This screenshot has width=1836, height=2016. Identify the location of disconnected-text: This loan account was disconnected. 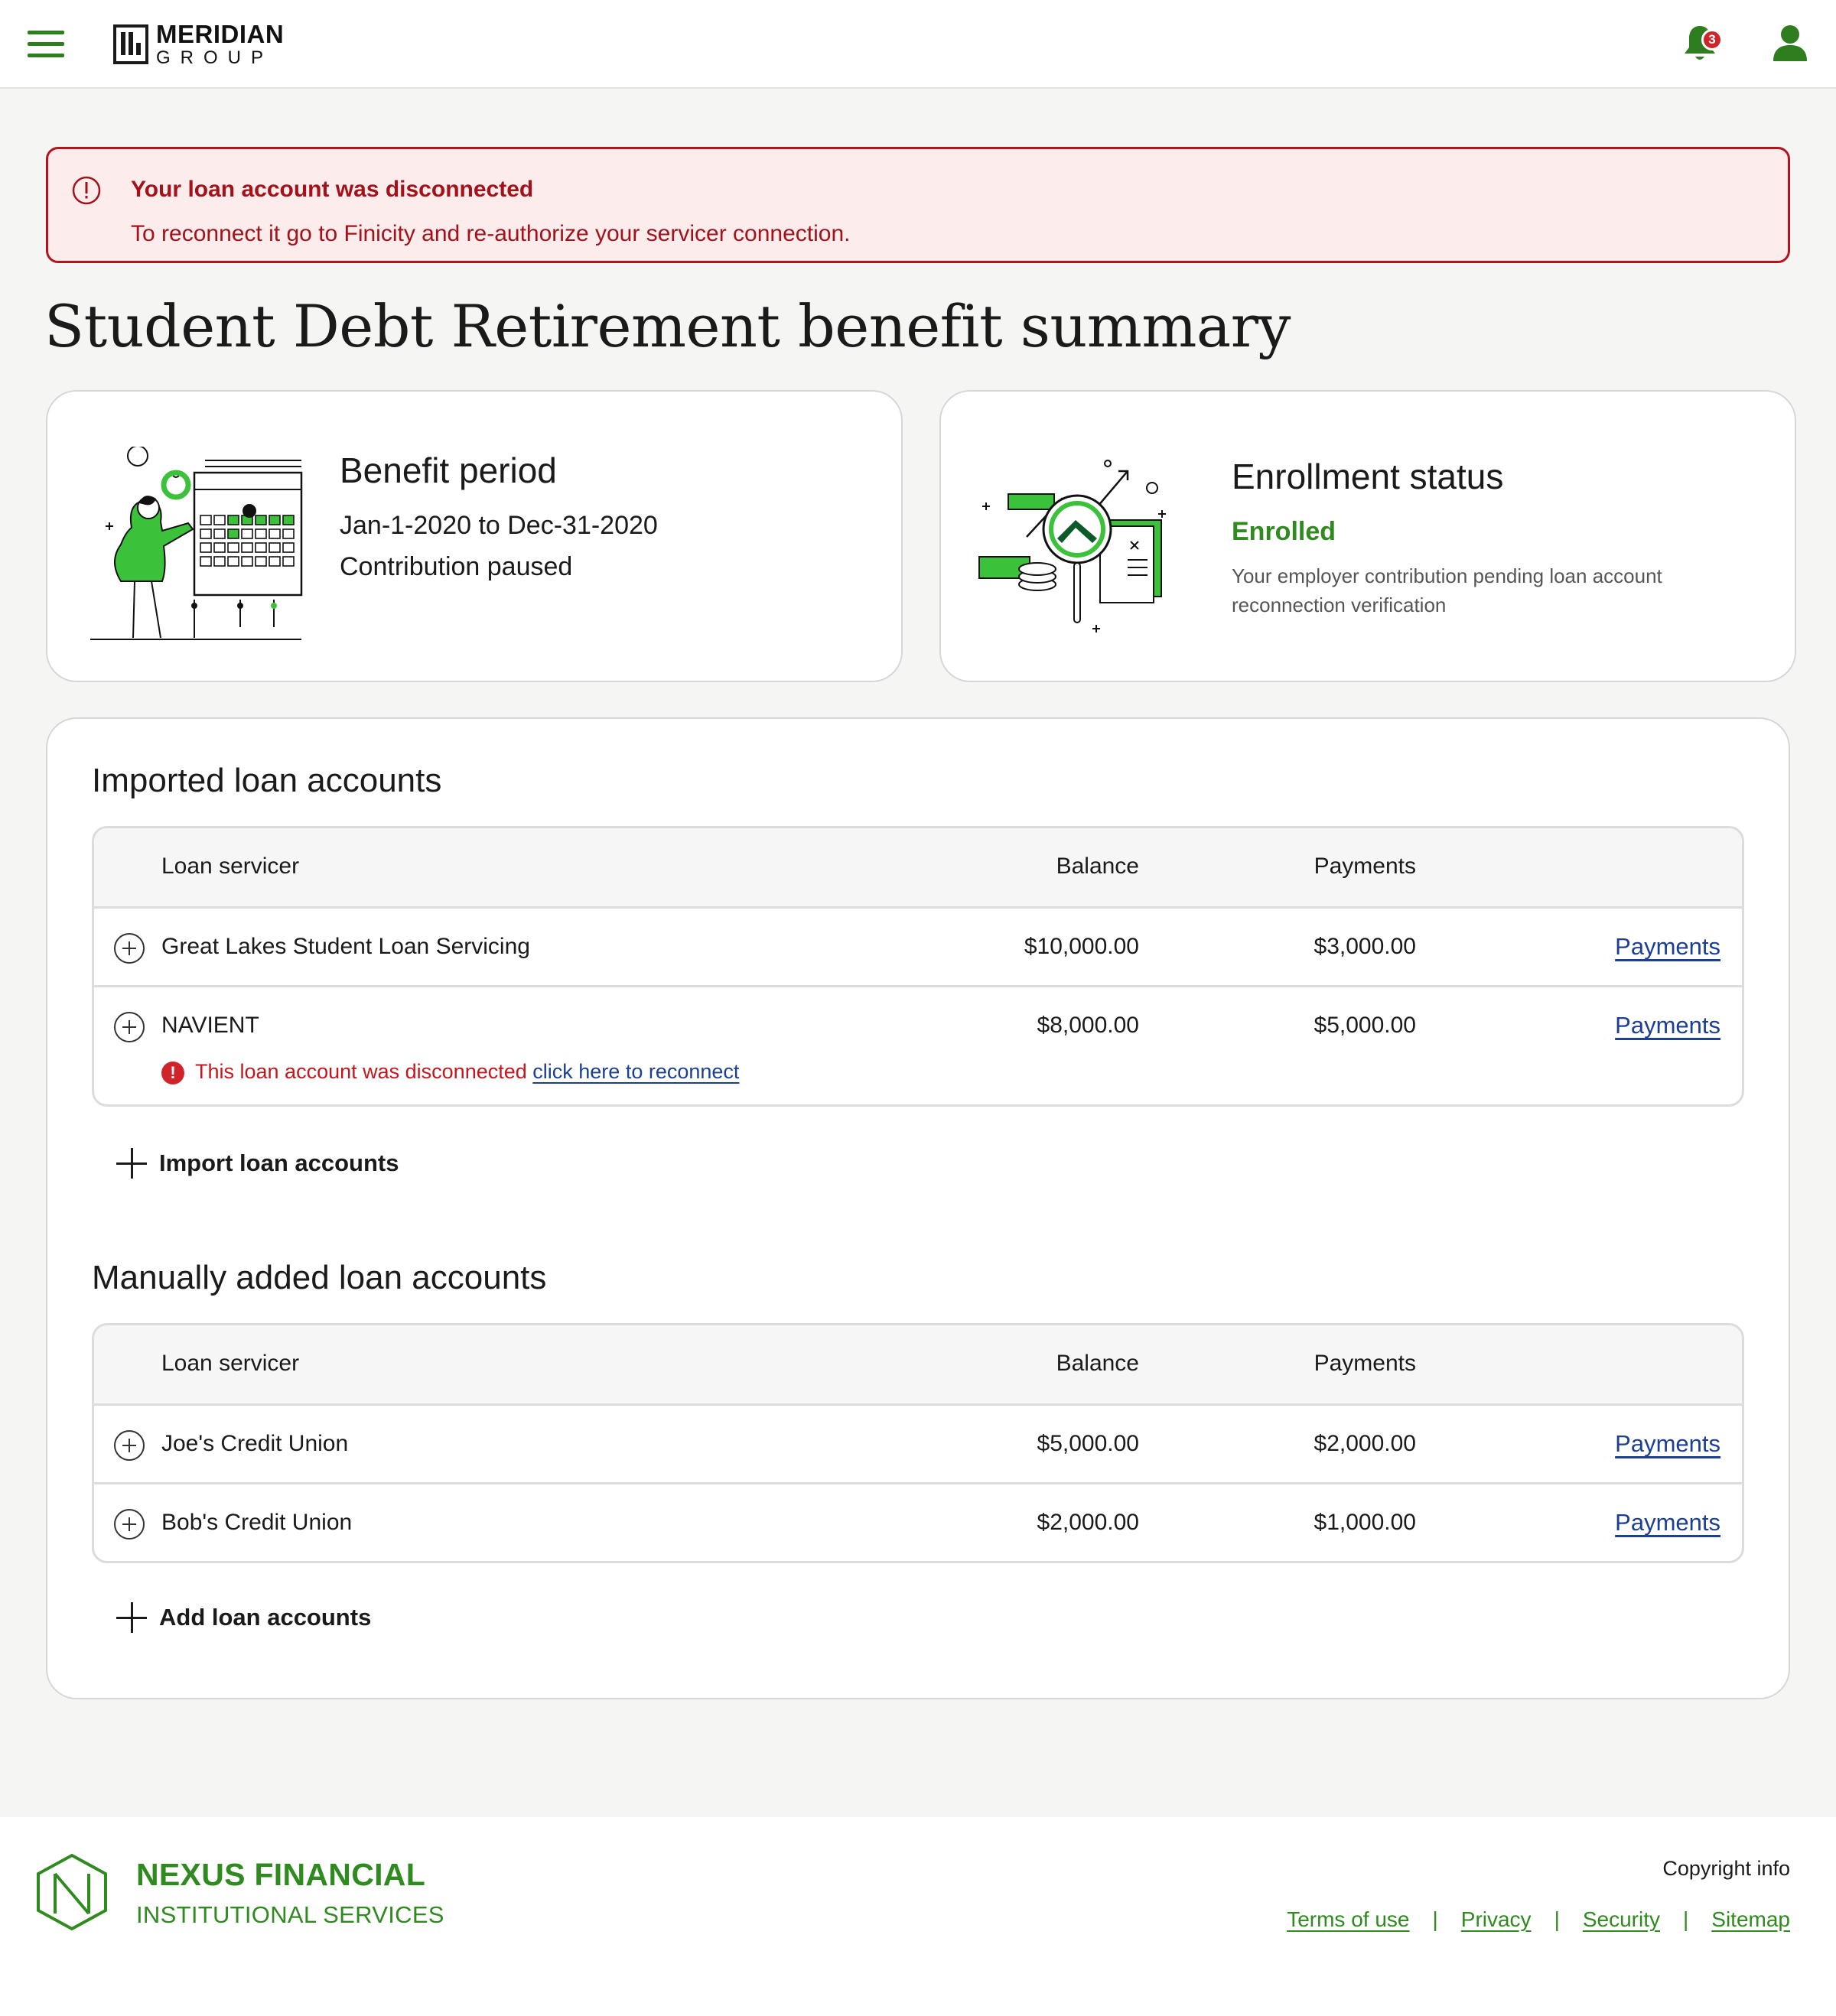
(361, 1071).